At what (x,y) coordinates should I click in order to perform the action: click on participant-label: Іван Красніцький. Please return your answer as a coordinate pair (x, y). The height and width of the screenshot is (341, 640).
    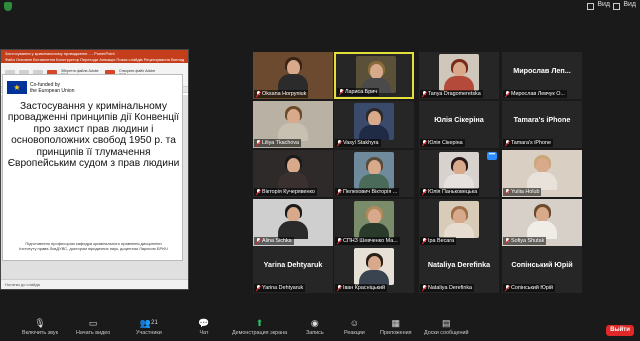
    Looking at the image, I should click on (361, 288).